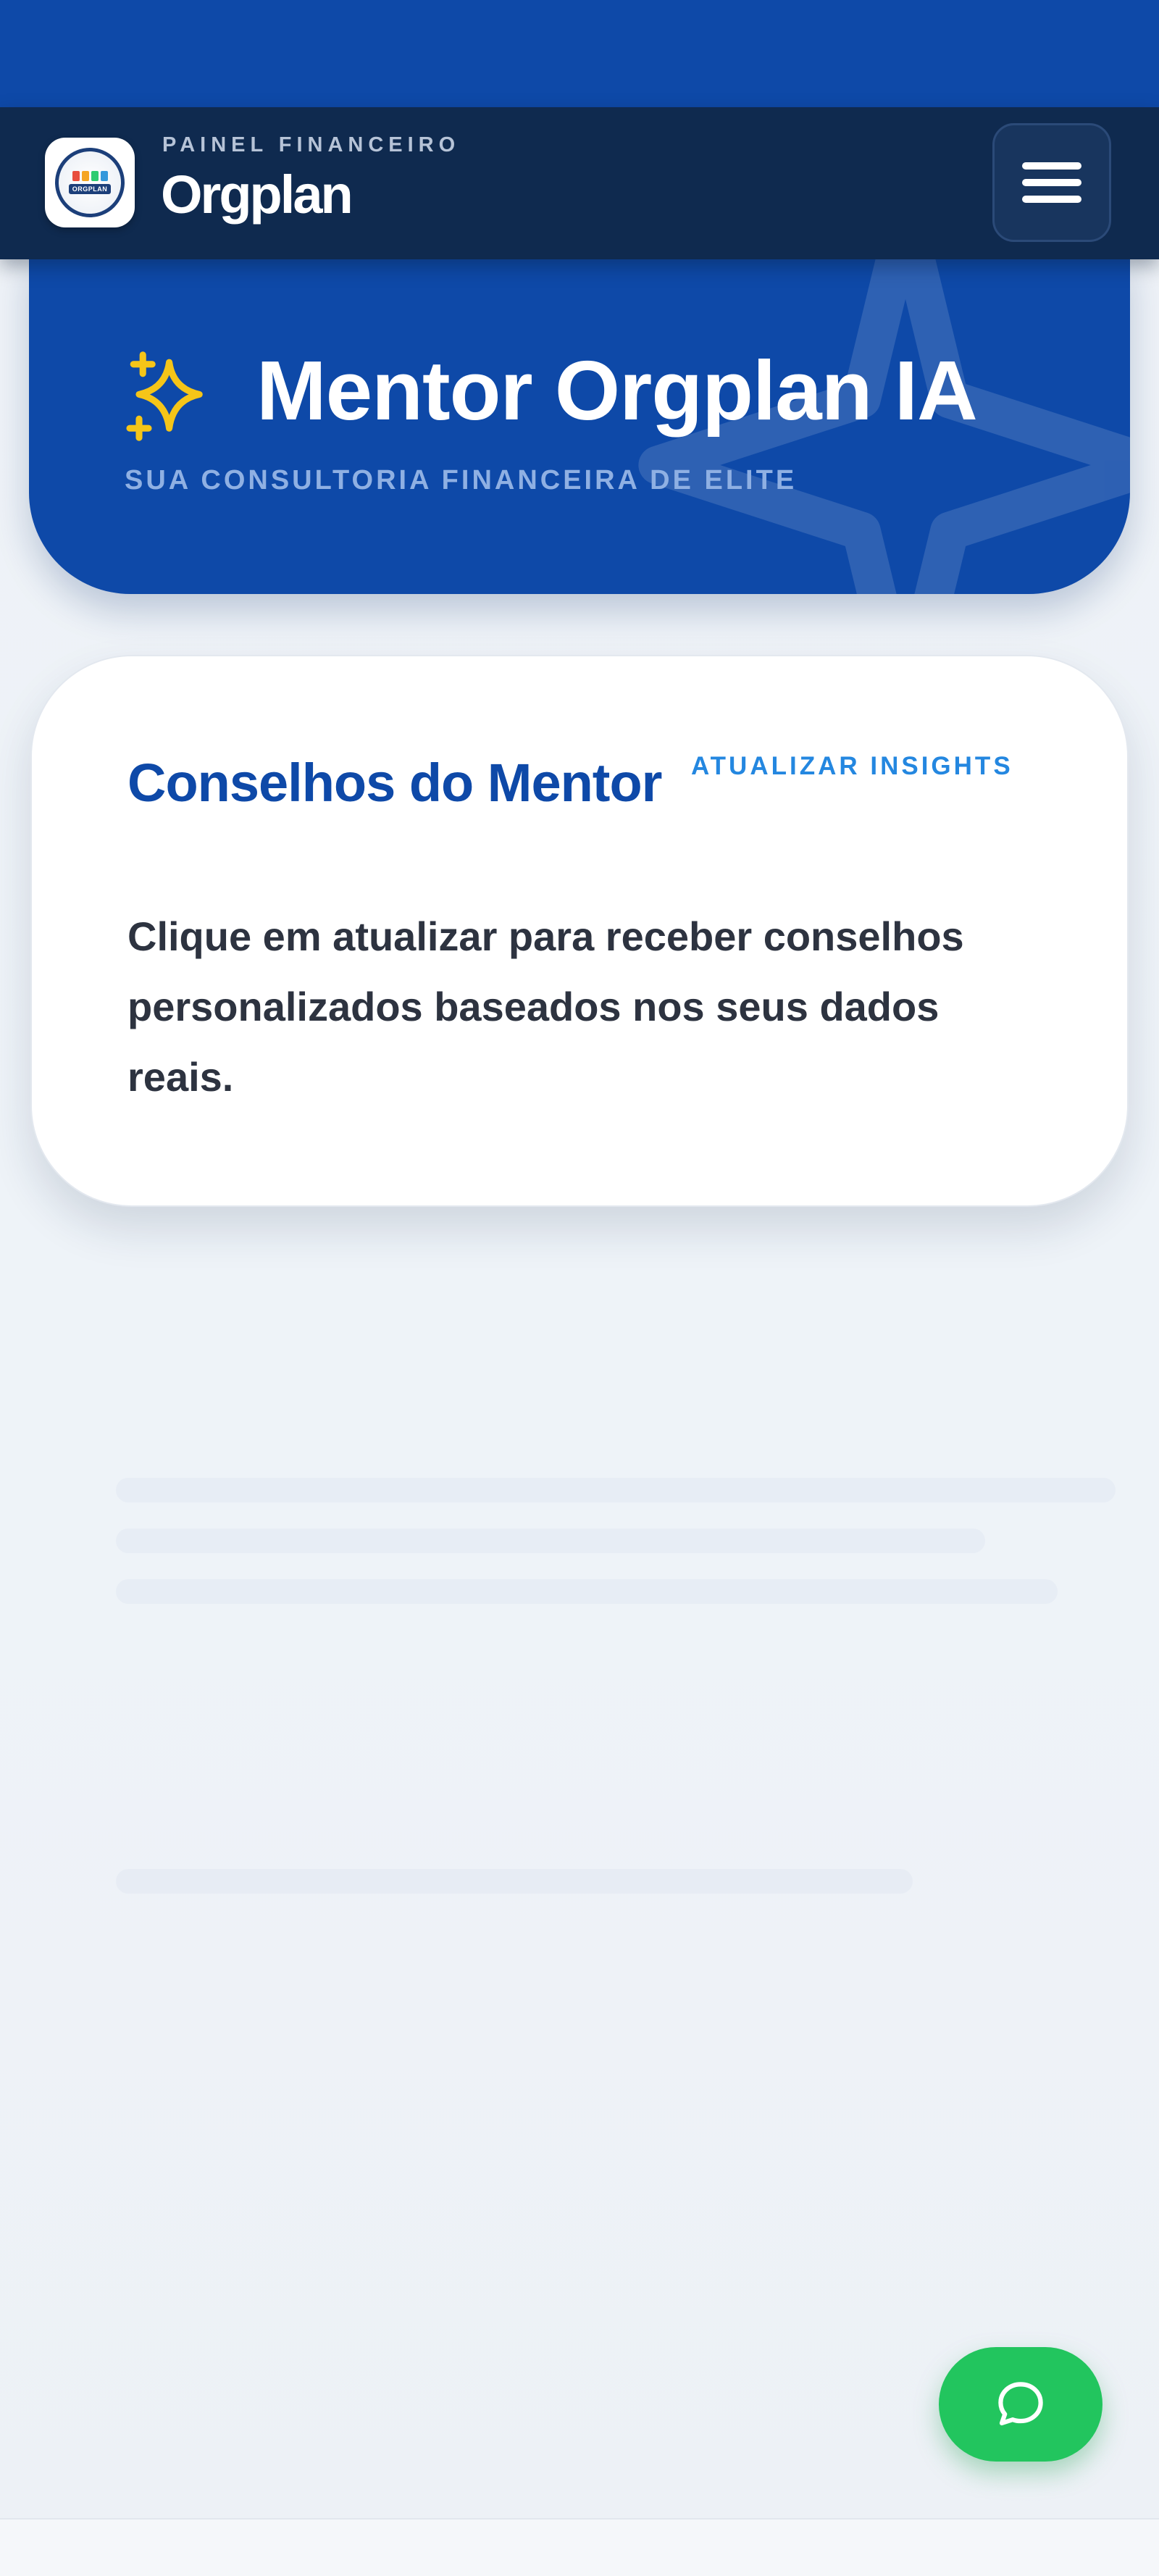  Describe the element at coordinates (579, 54) in the screenshot. I see `status-bar-strip` at that location.